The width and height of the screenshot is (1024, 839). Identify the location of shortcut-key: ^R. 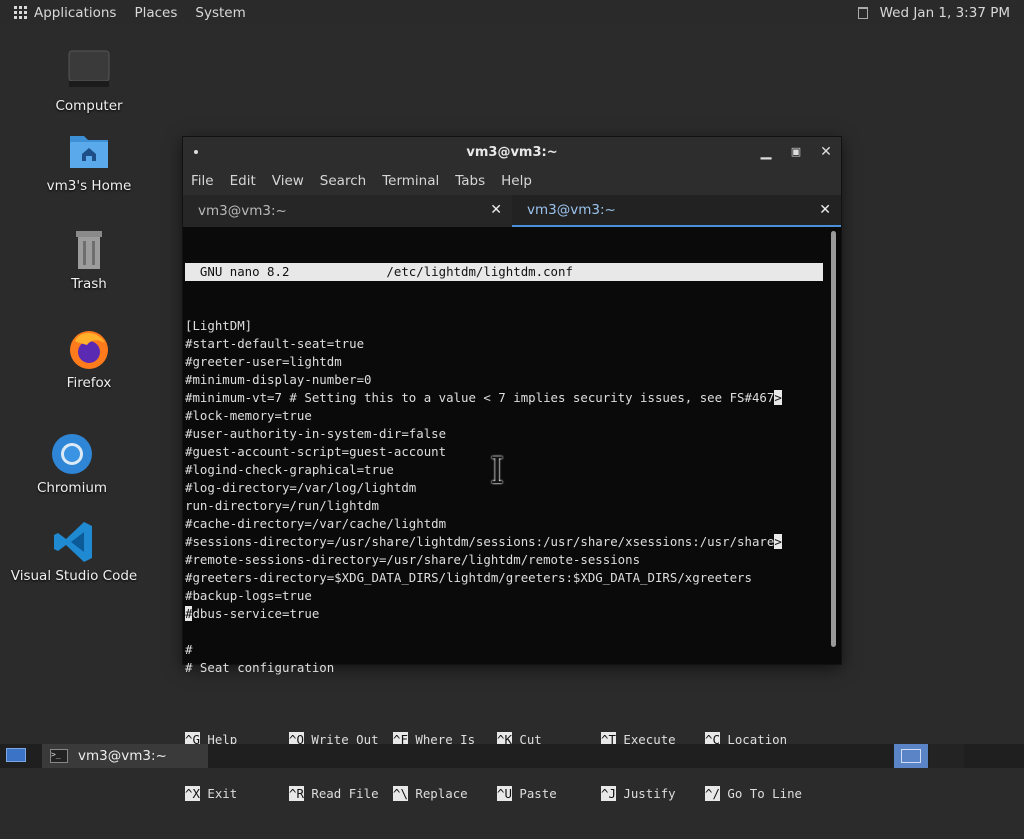
(296, 793).